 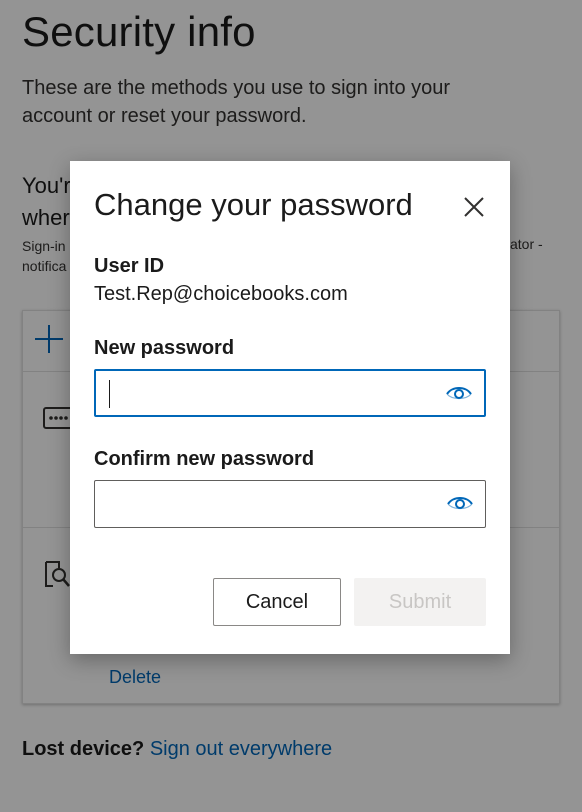 What do you see at coordinates (273, 393) in the screenshot?
I see `new-password-input` at bounding box center [273, 393].